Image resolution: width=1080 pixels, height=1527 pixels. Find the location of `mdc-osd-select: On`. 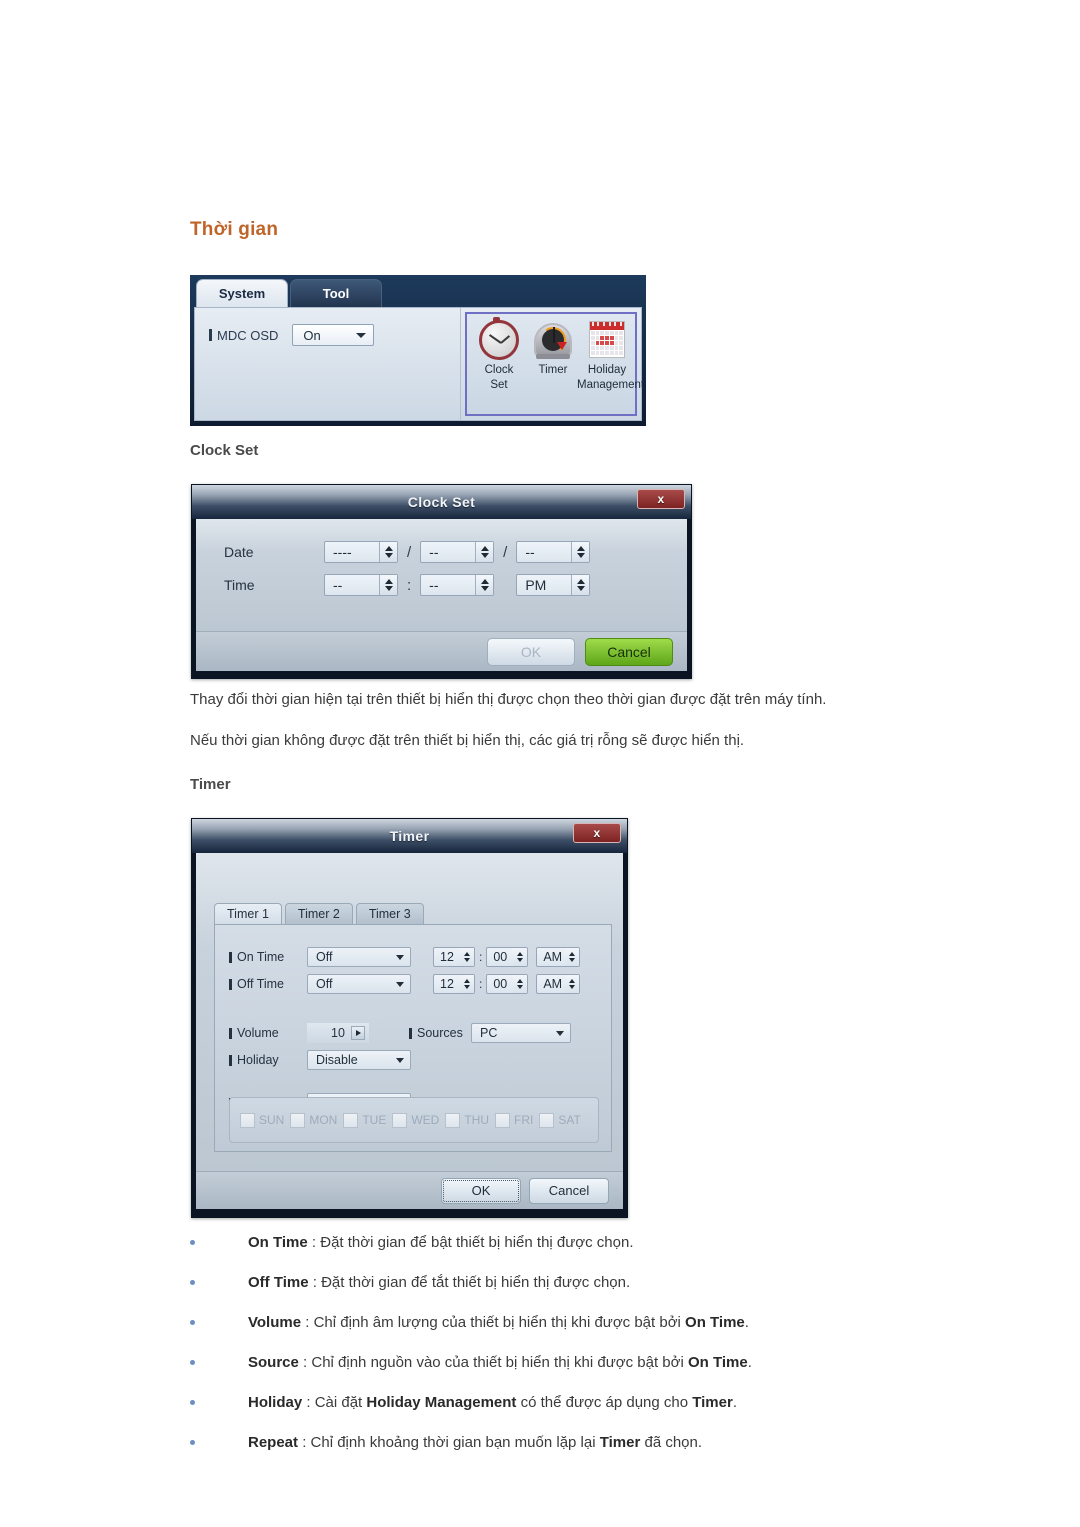

mdc-osd-select: On is located at coordinates (333, 335).